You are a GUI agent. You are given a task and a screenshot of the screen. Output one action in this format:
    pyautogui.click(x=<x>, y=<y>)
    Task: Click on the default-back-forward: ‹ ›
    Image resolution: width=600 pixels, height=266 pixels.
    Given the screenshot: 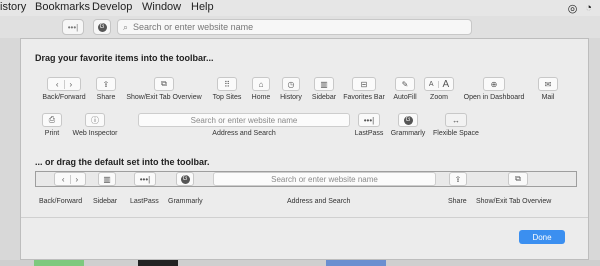 What is the action you would take?
    pyautogui.click(x=70, y=179)
    